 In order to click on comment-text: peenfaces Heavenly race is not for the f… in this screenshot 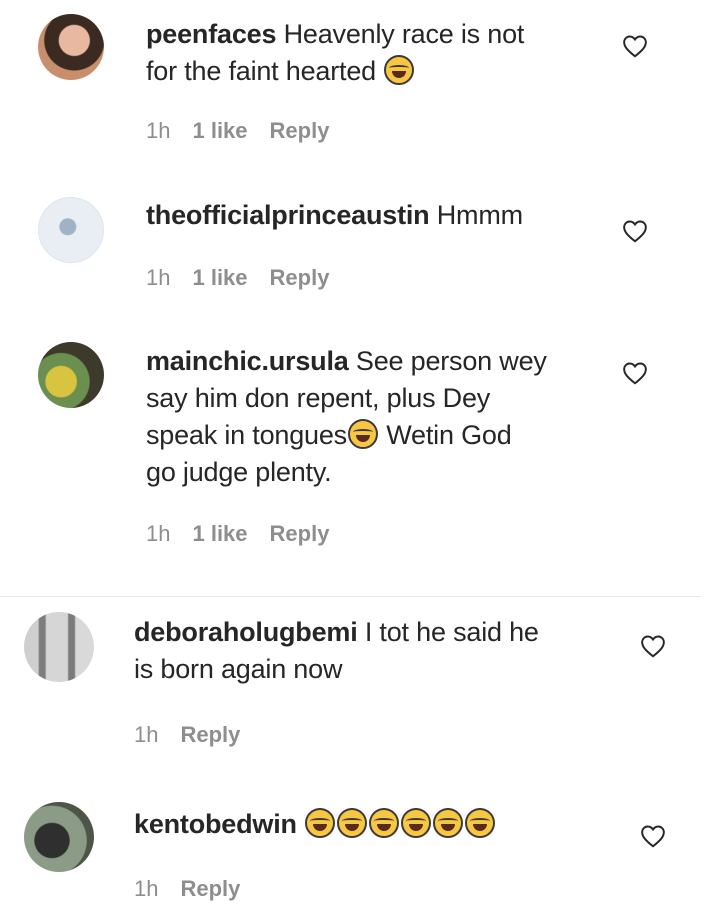, I will do `click(335, 53)`.